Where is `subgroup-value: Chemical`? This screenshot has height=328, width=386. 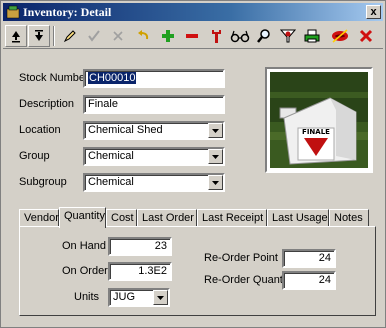
subgroup-value: Chemical is located at coordinates (111, 182).